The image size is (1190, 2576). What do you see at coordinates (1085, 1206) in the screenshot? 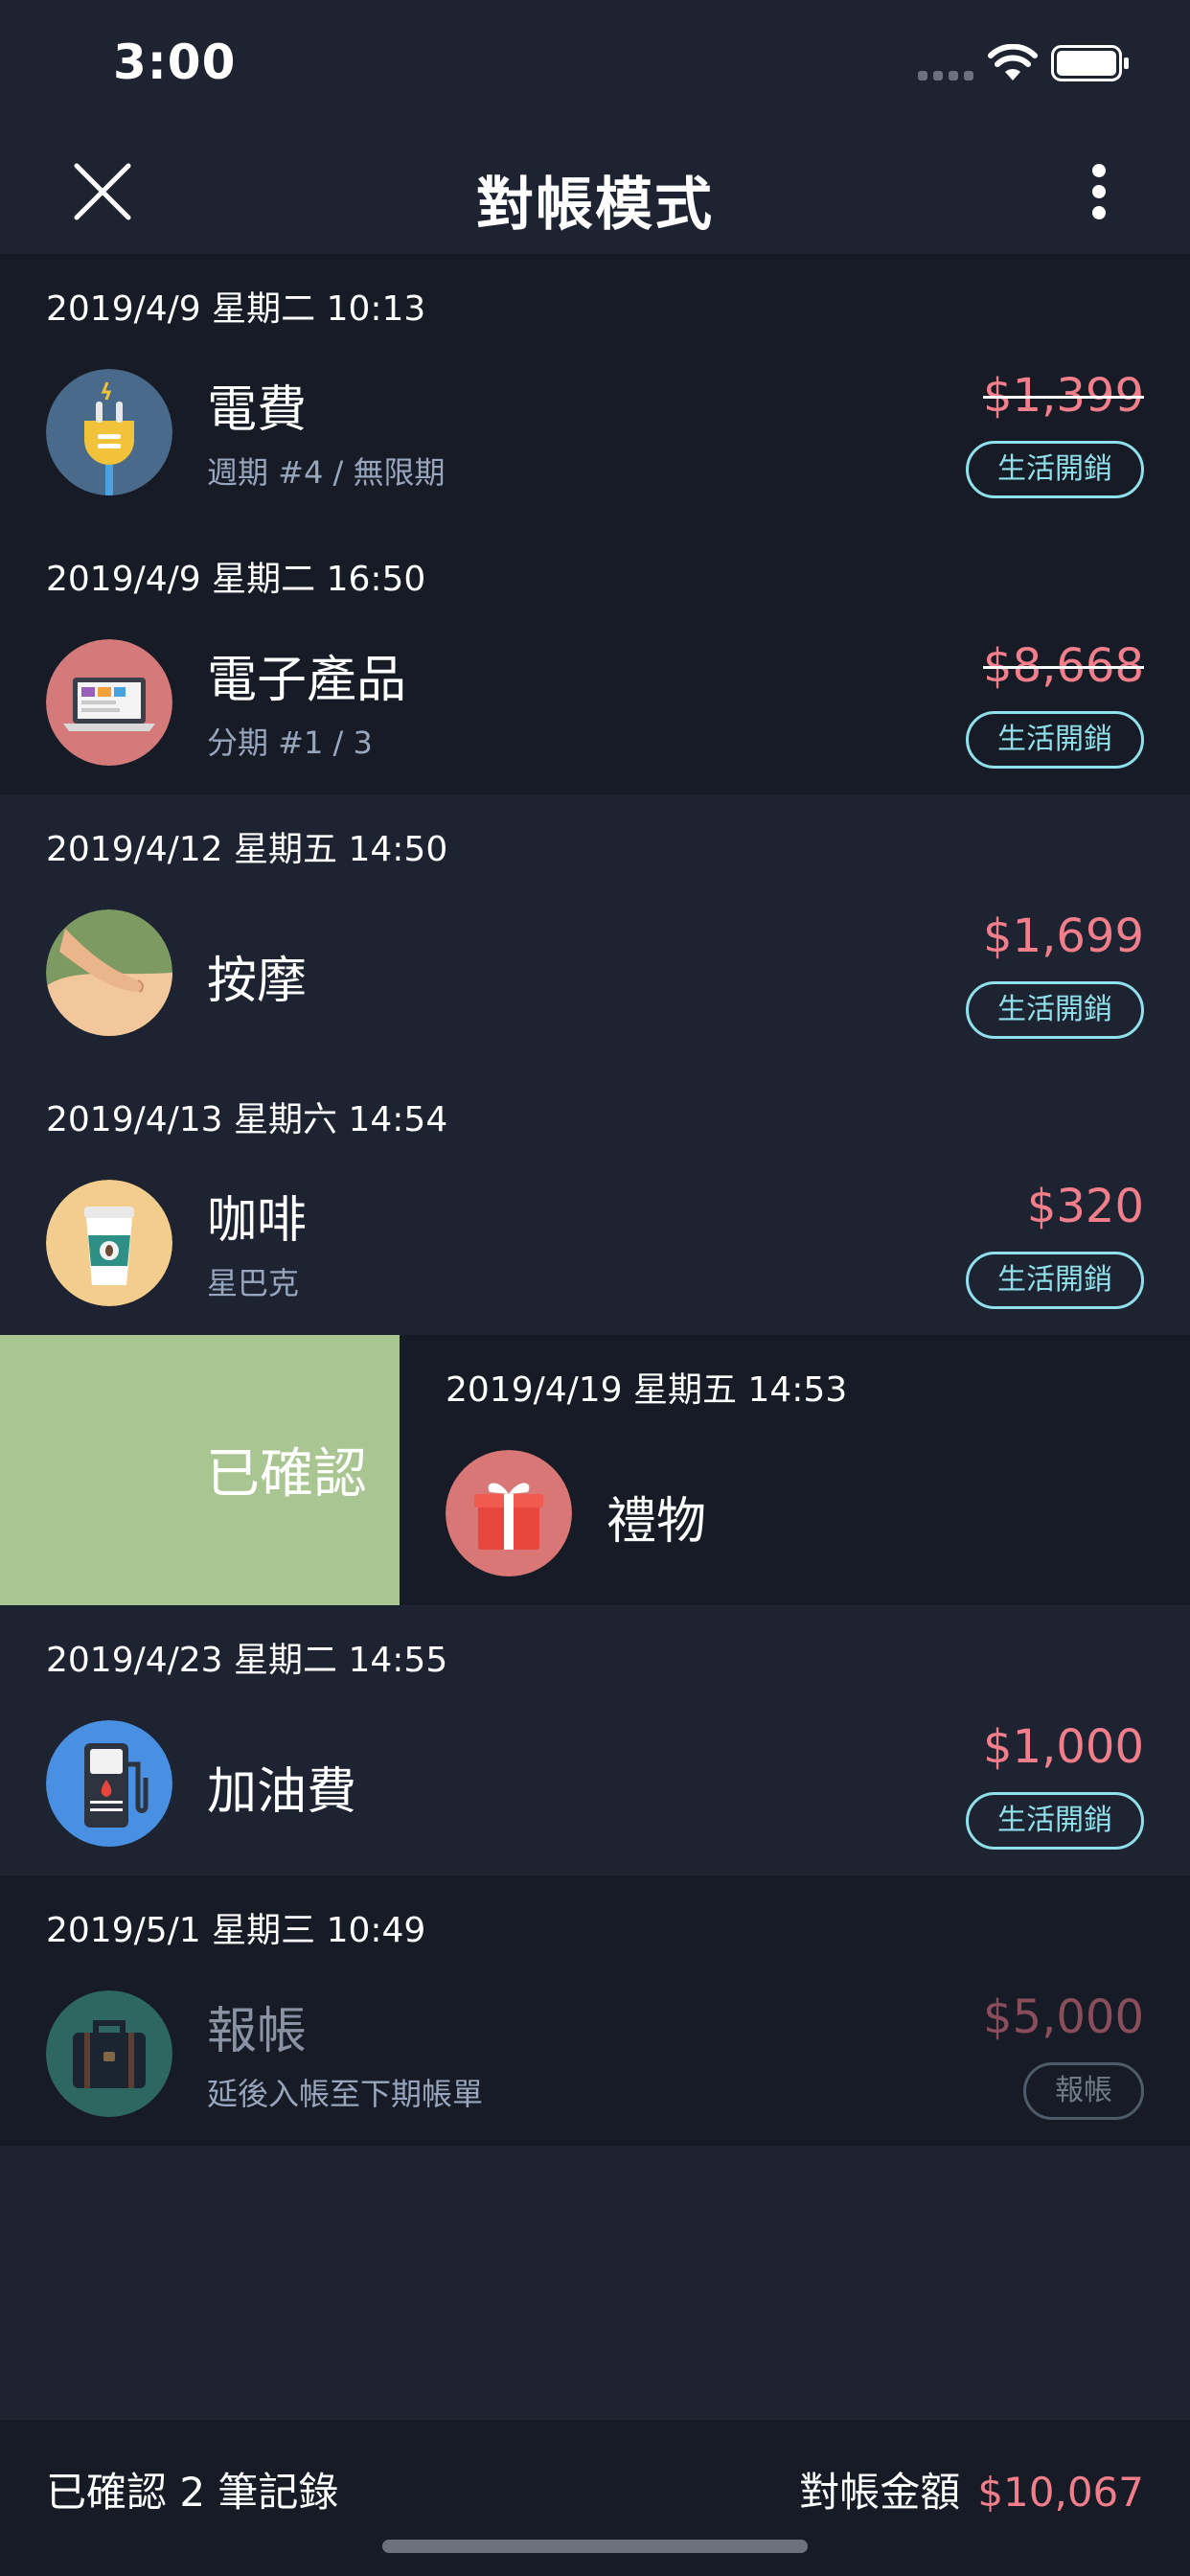
I see `transaction-amount: $320` at bounding box center [1085, 1206].